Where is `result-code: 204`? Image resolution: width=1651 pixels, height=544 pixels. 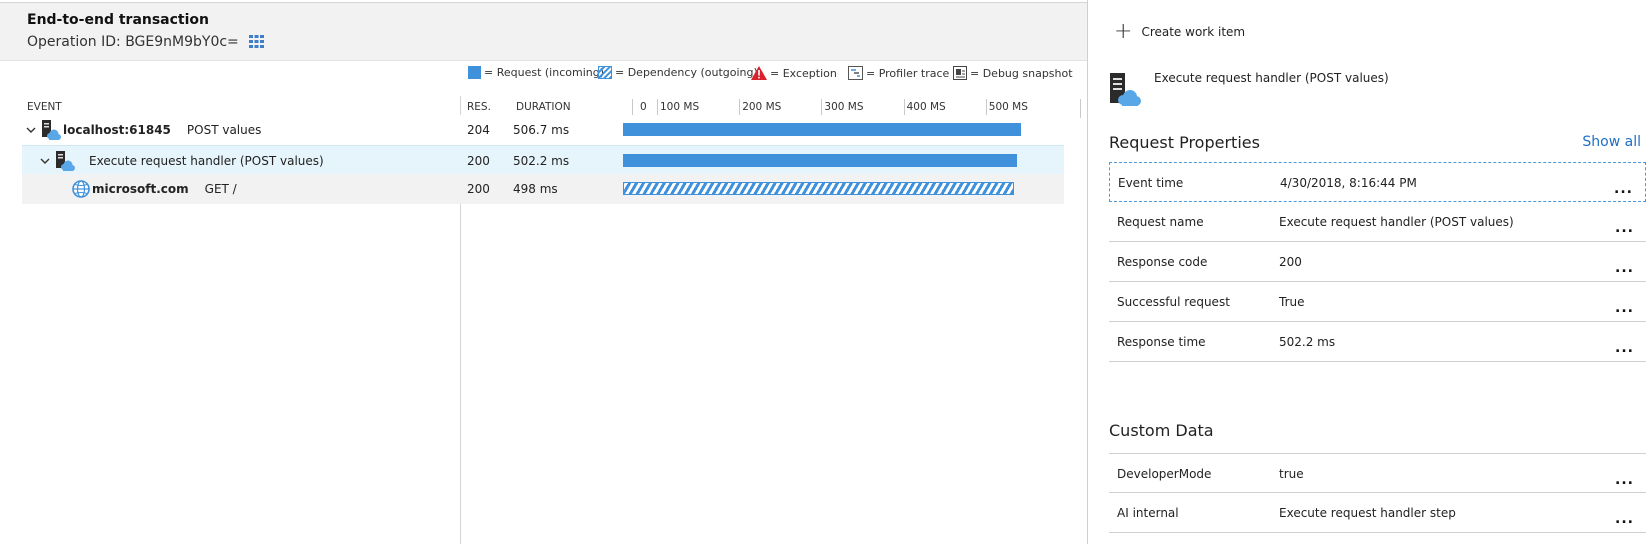 result-code: 204 is located at coordinates (478, 130).